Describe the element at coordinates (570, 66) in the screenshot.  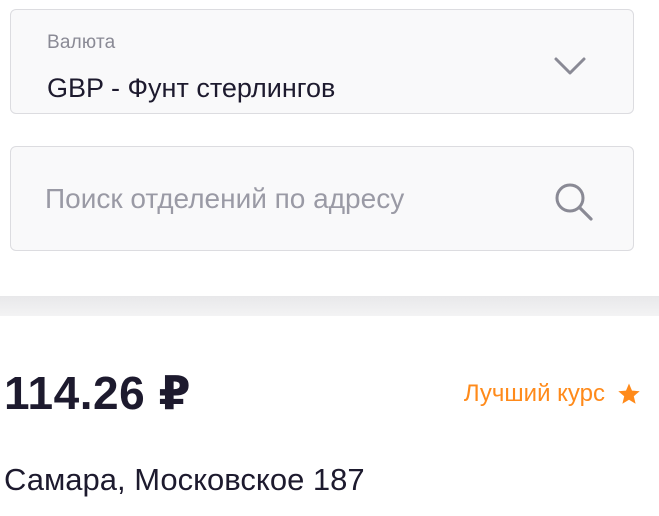
I see `chevron-down-icon` at that location.